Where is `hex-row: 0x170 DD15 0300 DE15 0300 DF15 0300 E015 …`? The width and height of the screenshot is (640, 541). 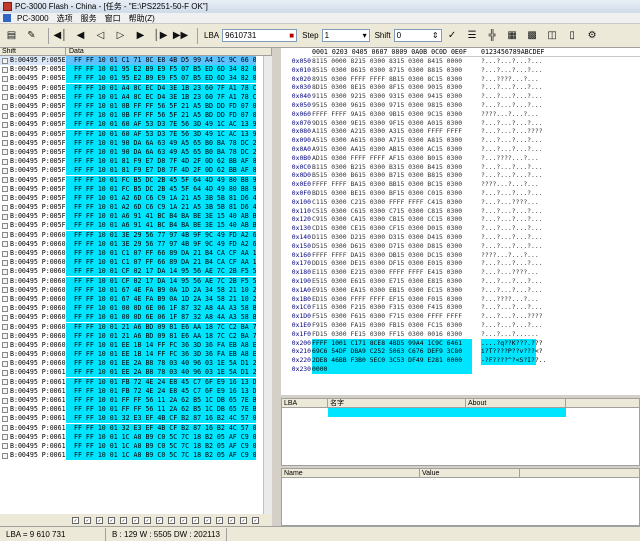
hex-row: 0x170 DD15 0300 DE15 0300 DF15 0300 E015 … is located at coordinates (466, 263).